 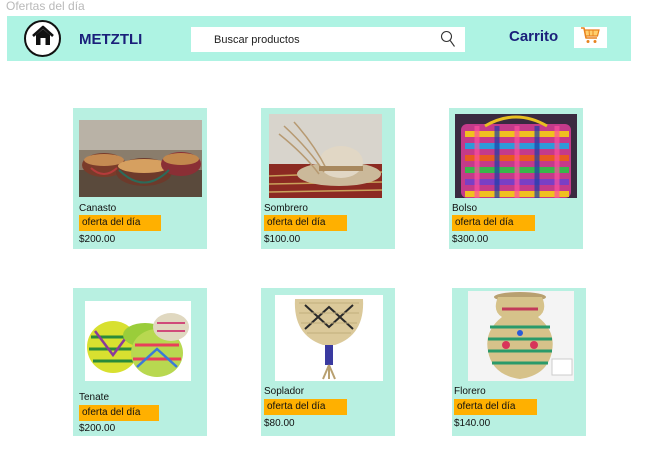 I want to click on product-card-soplador: Soplador oferta del día $80.00, so click(x=328, y=362).